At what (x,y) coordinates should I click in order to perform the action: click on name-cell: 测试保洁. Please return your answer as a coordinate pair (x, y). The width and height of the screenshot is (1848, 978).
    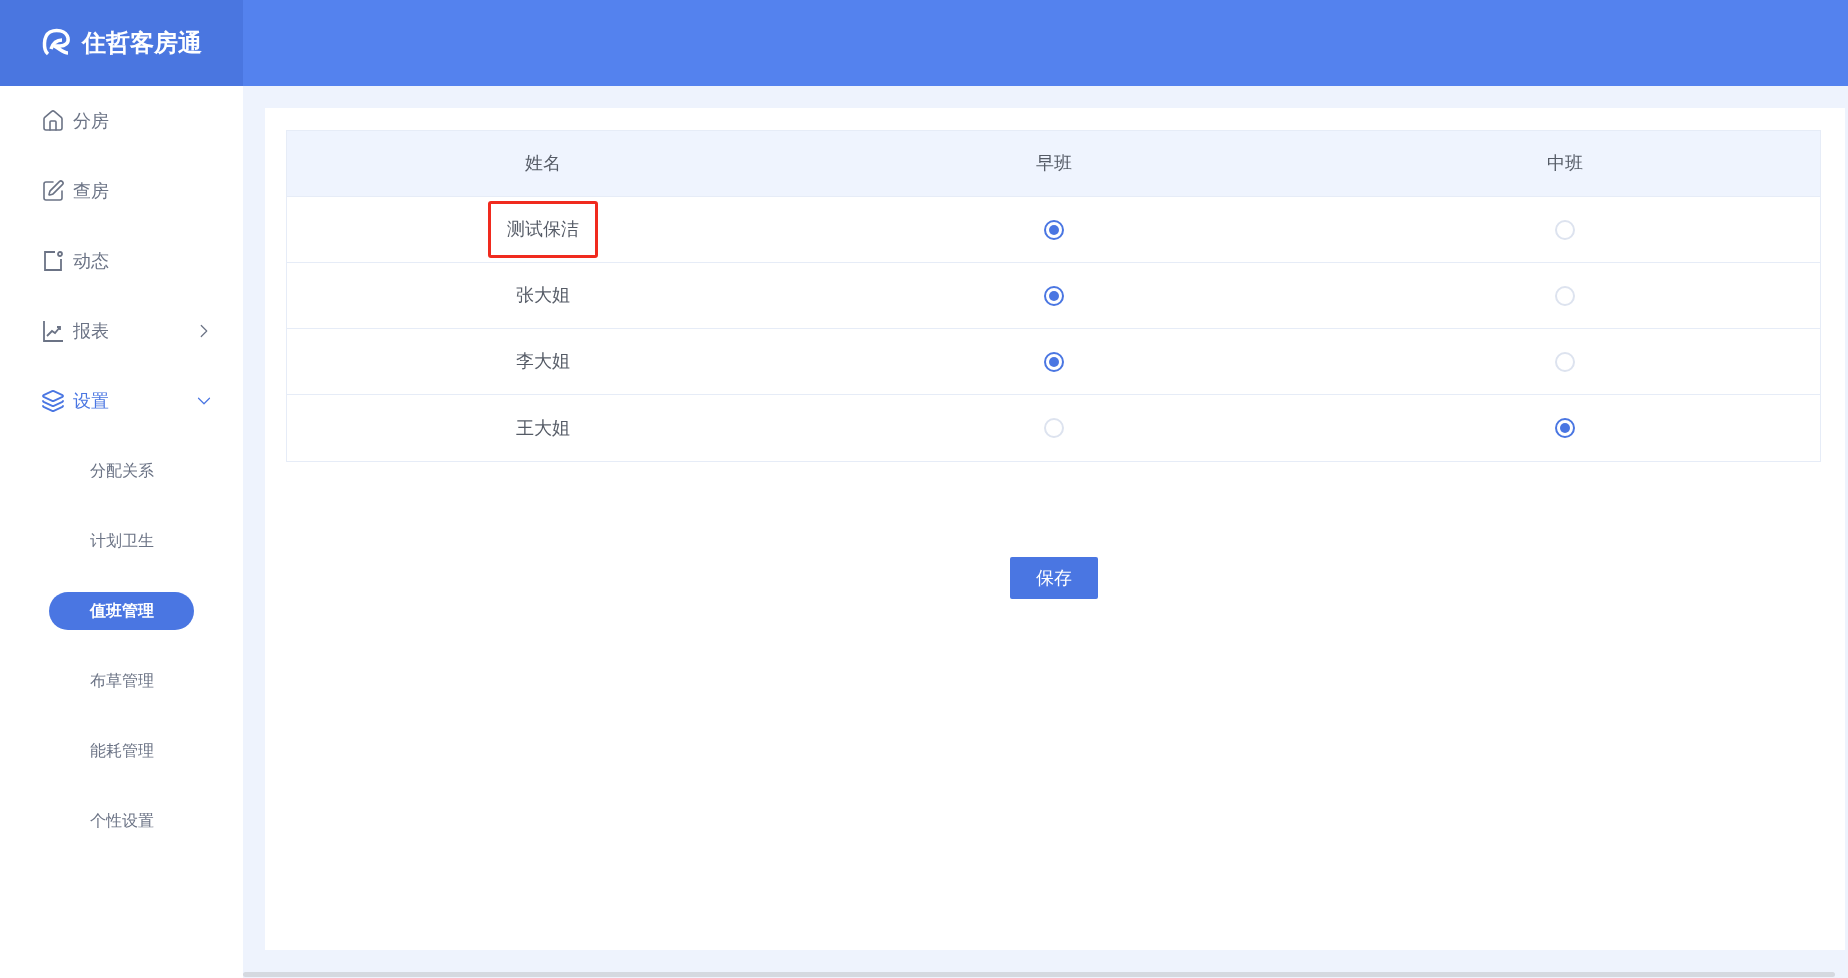
    Looking at the image, I should click on (542, 229).